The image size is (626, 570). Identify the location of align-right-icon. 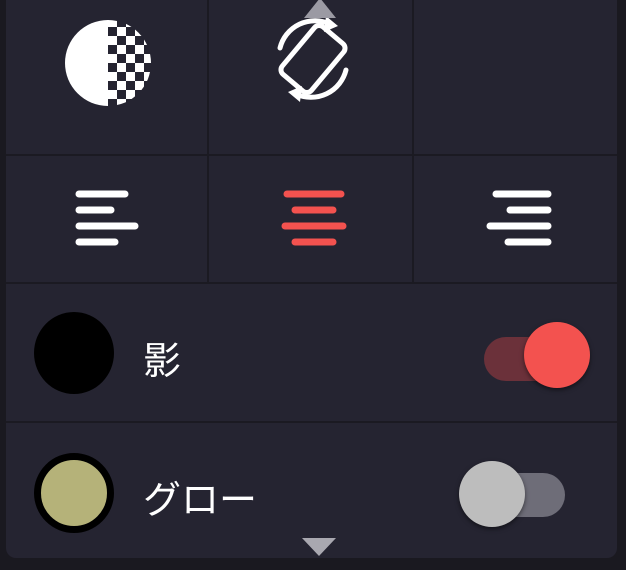
(519, 218).